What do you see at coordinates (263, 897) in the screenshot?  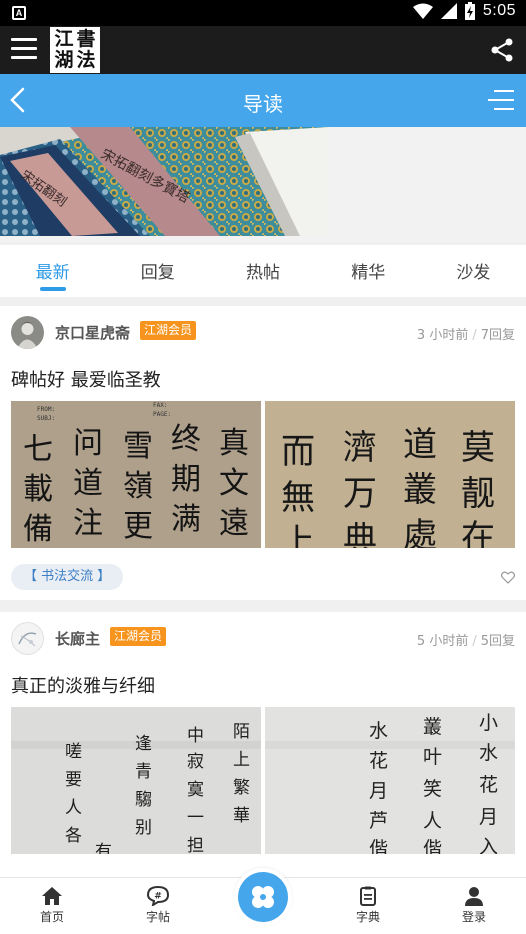 I see `center-action-button` at bounding box center [263, 897].